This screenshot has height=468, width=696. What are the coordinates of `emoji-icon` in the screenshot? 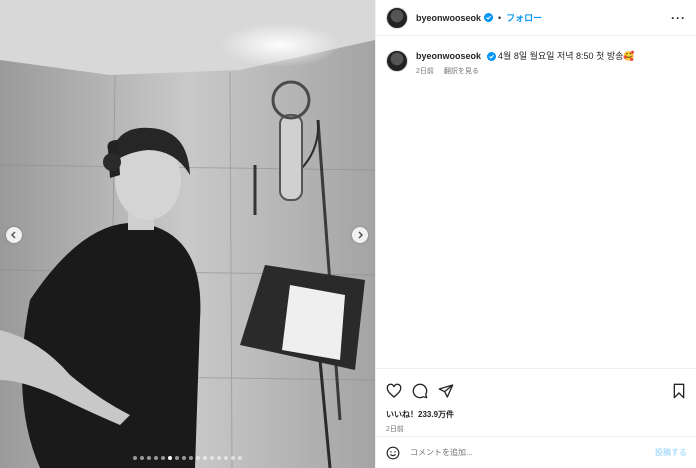 It's located at (393, 453).